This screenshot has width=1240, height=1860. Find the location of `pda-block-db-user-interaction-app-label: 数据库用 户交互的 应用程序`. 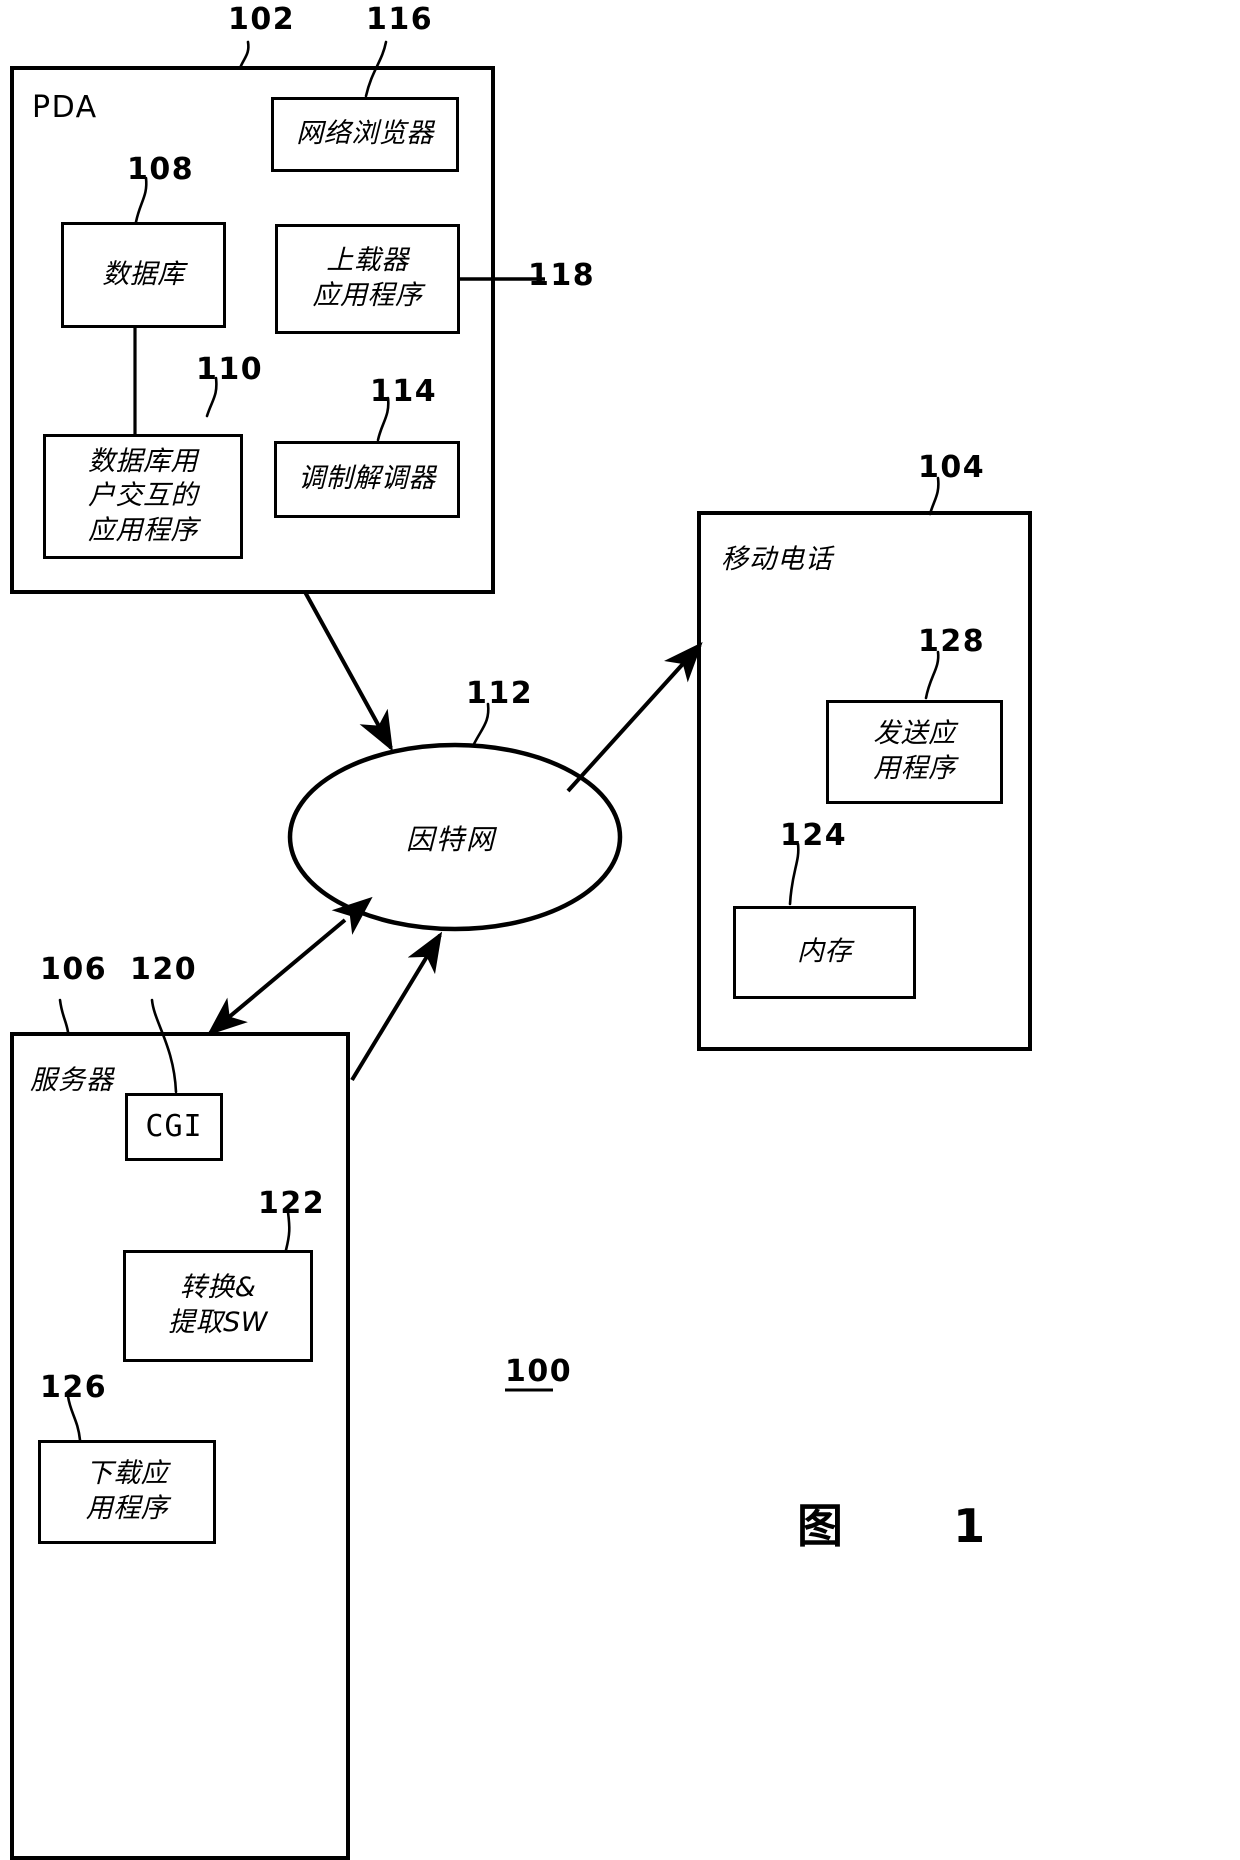

pda-block-db-user-interaction-app-label: 数据库用 户交互的 应用程序 is located at coordinates (143, 495).